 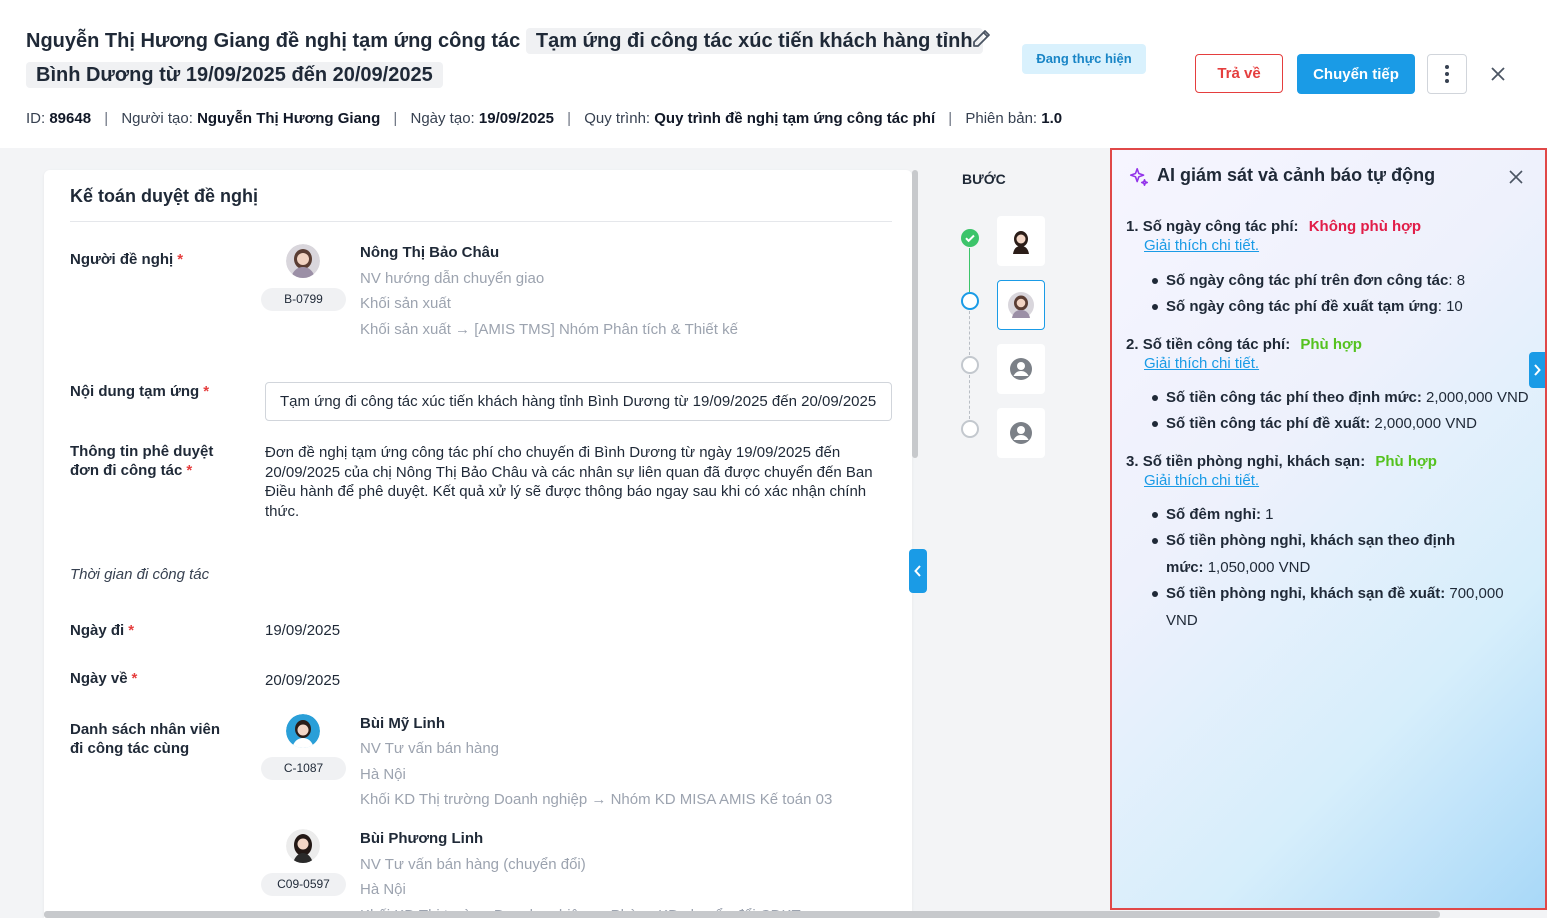 What do you see at coordinates (145, 739) in the screenshot?
I see `staff-list-label: Danh sách nhân viên đi công tác cùng` at bounding box center [145, 739].